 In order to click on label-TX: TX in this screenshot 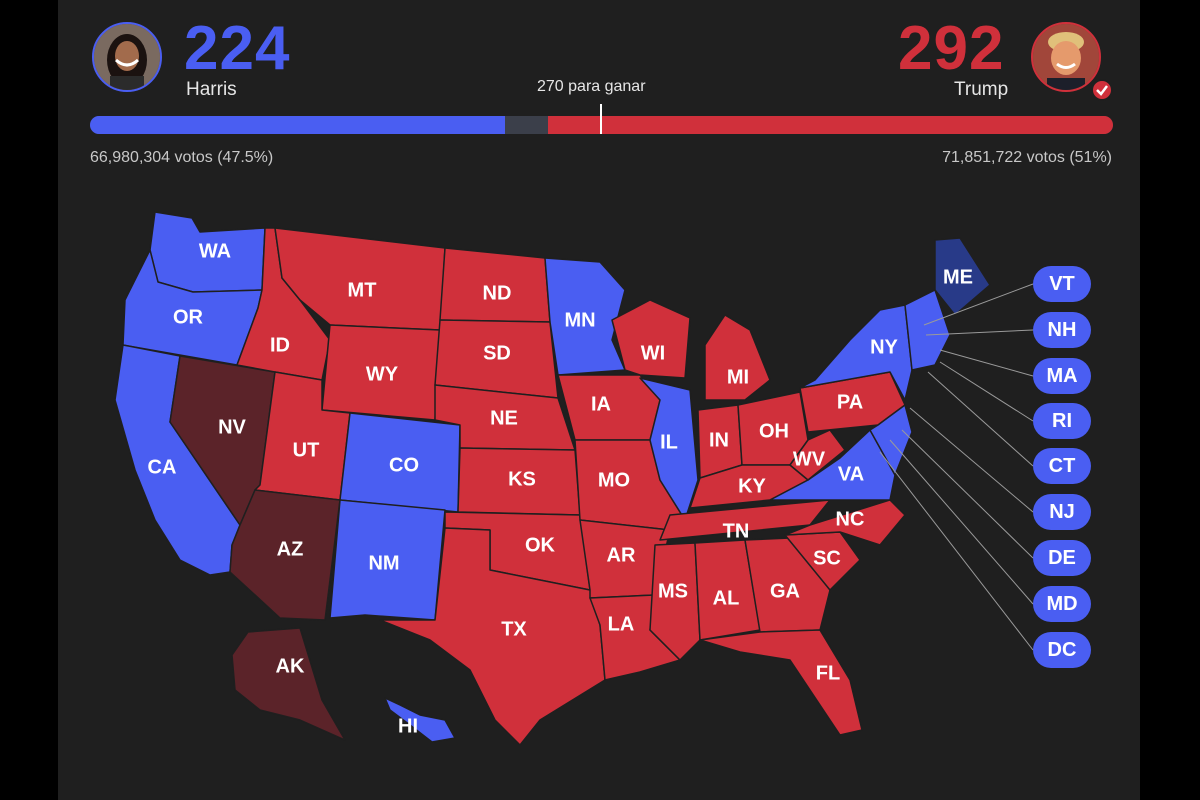, I will do `click(514, 629)`.